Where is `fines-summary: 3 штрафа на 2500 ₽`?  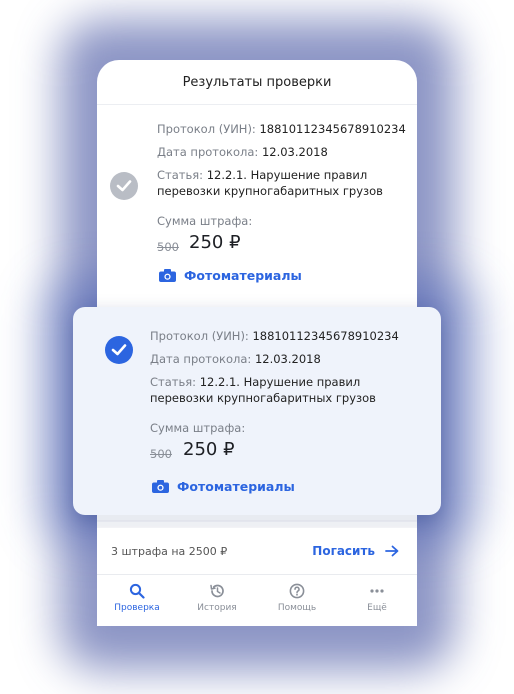 fines-summary: 3 штрафа на 2500 ₽ is located at coordinates (169, 551).